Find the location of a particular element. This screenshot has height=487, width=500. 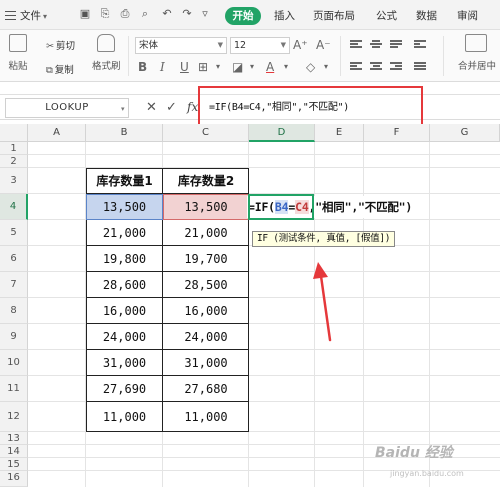

cell-C5: 21,000 is located at coordinates (206, 233).